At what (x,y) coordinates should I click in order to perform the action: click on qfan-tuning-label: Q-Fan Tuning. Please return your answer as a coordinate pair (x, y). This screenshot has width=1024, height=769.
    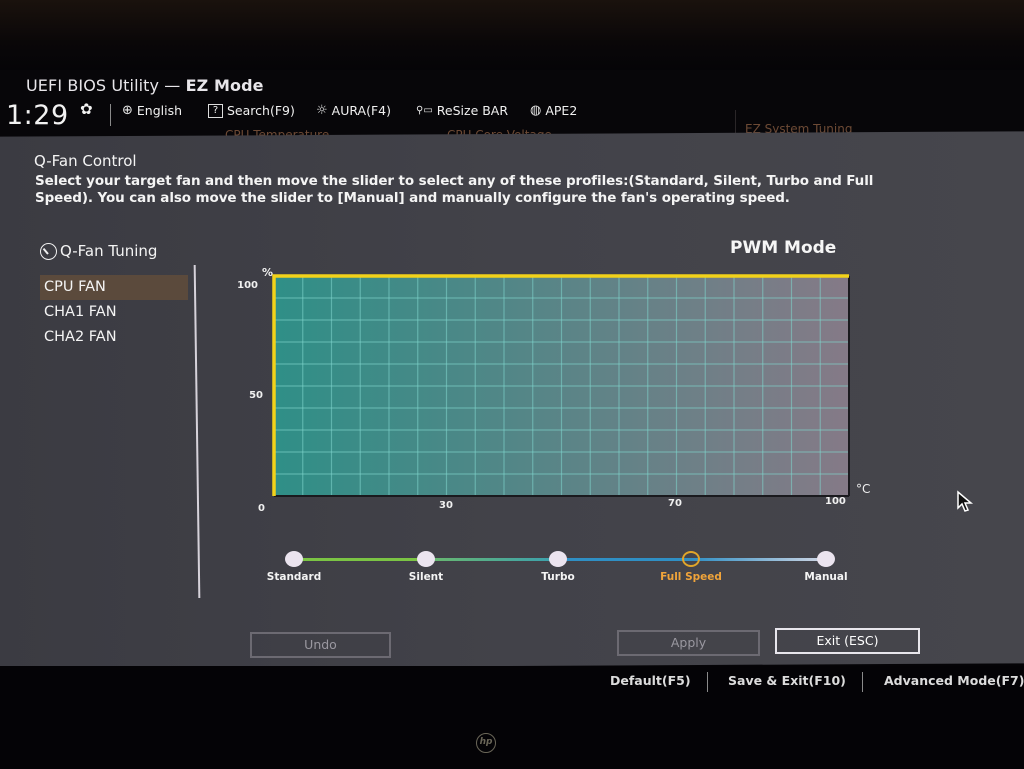
    Looking at the image, I should click on (109, 251).